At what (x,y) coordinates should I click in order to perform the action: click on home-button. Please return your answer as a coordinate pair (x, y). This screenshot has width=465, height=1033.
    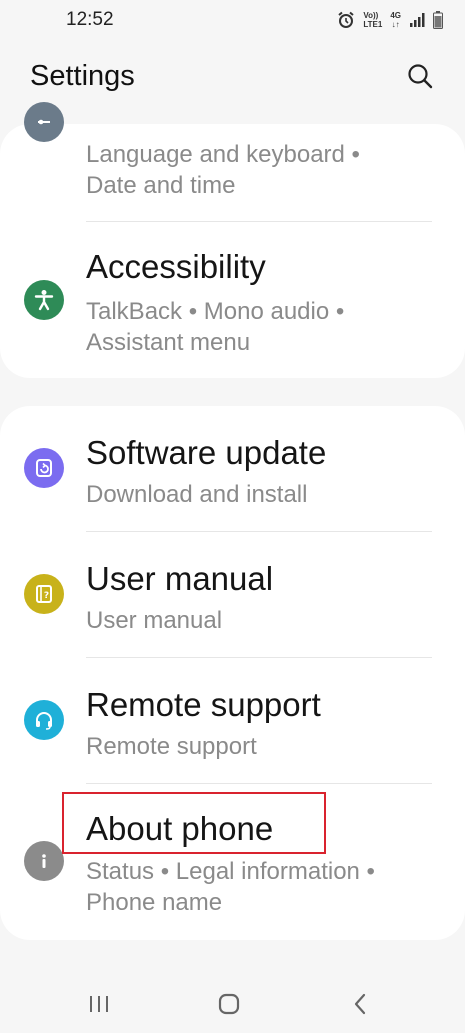
    Looking at the image, I should click on (229, 1004).